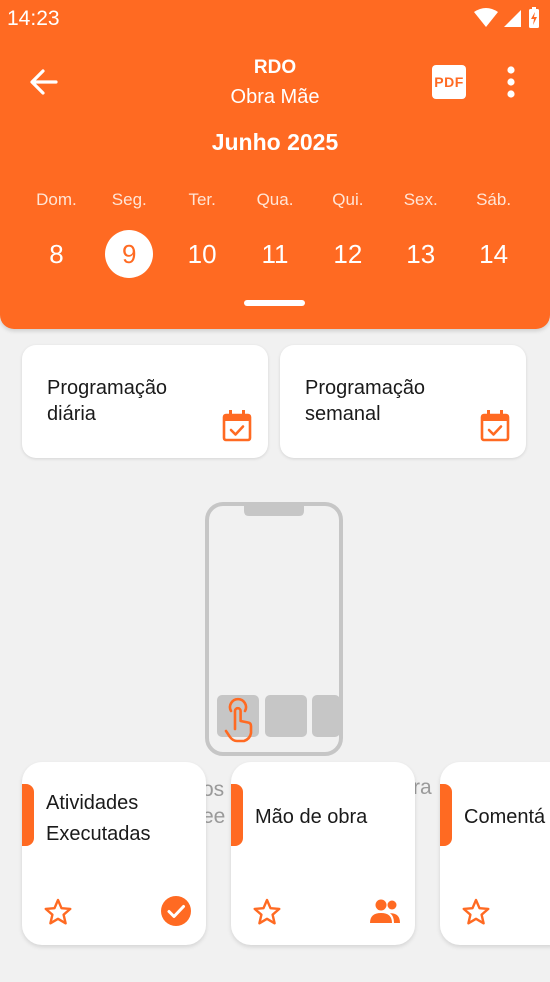 The width and height of the screenshot is (550, 982). Describe the element at coordinates (202, 199) in the screenshot. I see `day-name: Ter.` at that location.